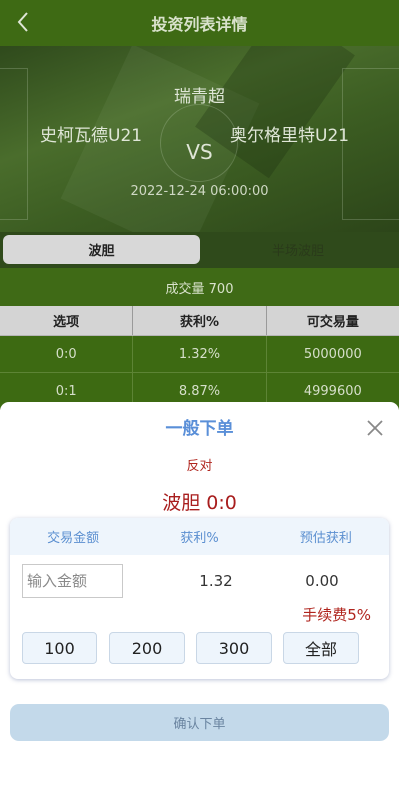  I want to click on quick-amount-200-button: 200, so click(147, 648).